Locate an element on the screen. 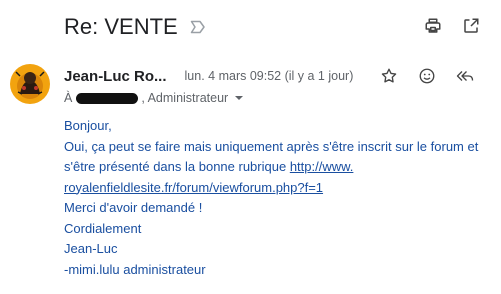 The width and height of the screenshot is (501, 294). body-line: -mimi.lulu administrateur is located at coordinates (135, 269).